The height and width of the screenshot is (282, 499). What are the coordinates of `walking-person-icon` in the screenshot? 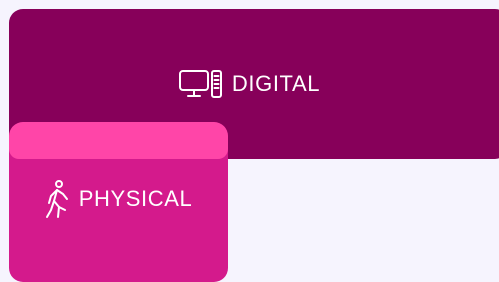 It's located at (58, 199).